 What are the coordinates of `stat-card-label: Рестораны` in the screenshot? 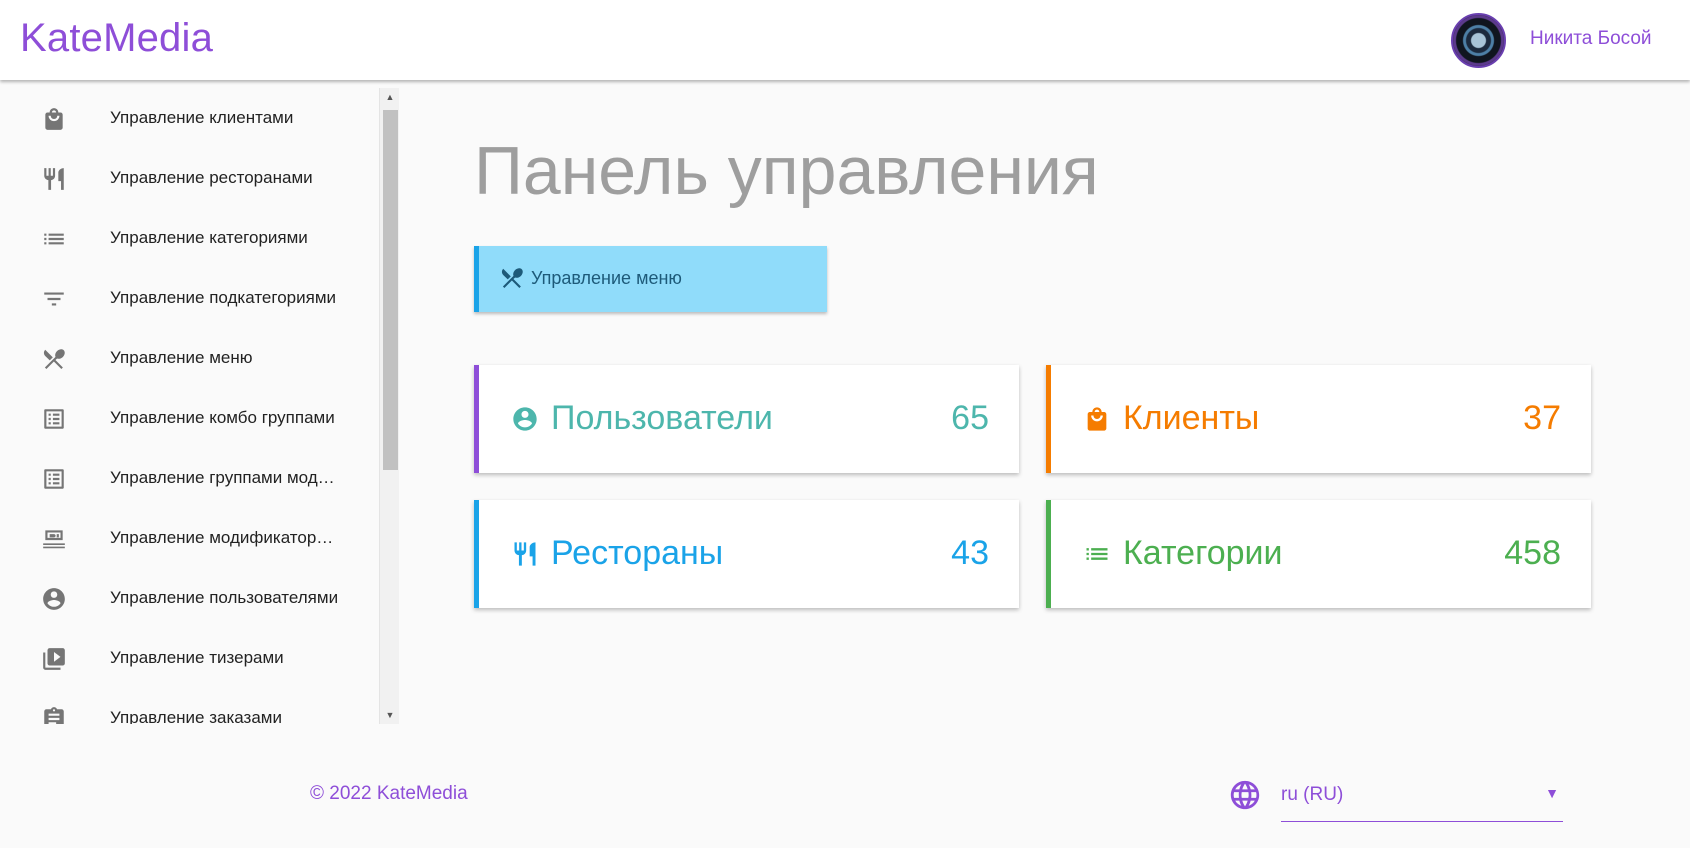 It's located at (637, 553).